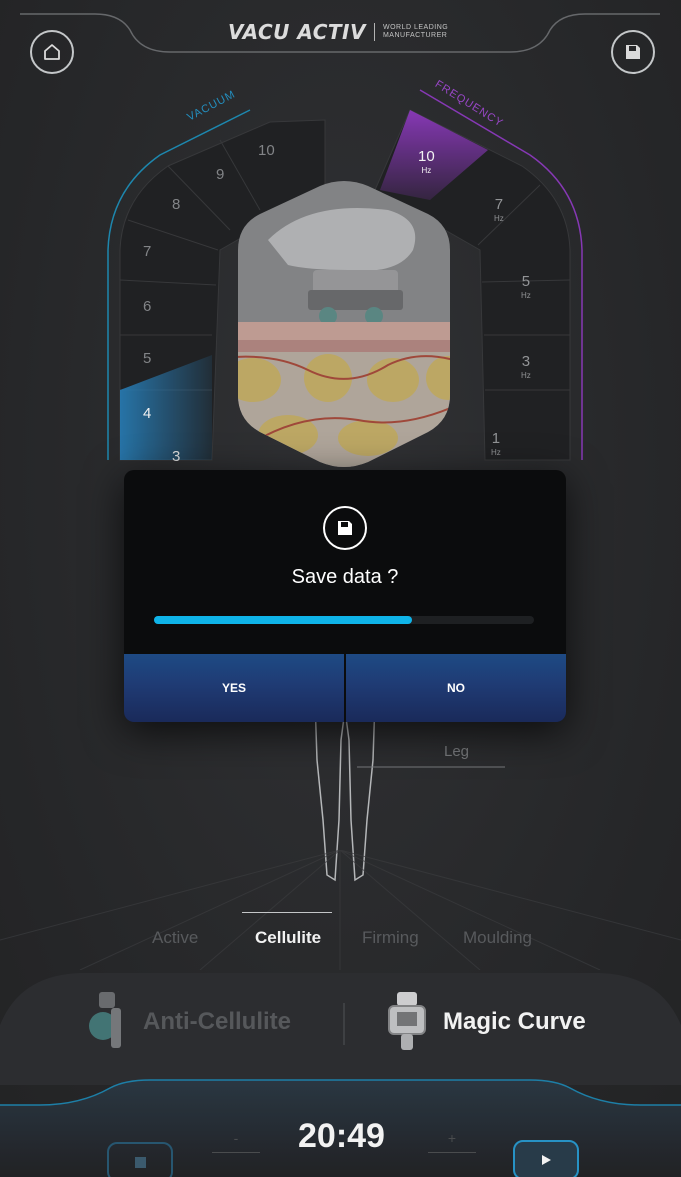 The width and height of the screenshot is (681, 1177). I want to click on yes-button: YES, so click(234, 688).